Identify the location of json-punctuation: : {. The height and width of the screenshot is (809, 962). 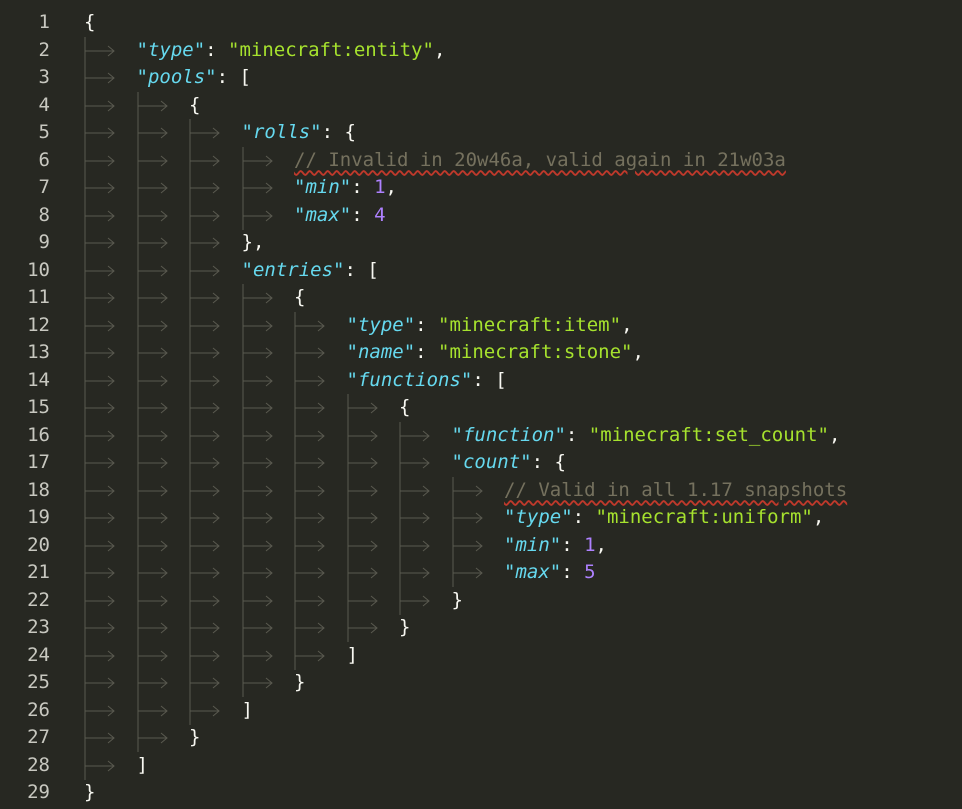
(338, 132).